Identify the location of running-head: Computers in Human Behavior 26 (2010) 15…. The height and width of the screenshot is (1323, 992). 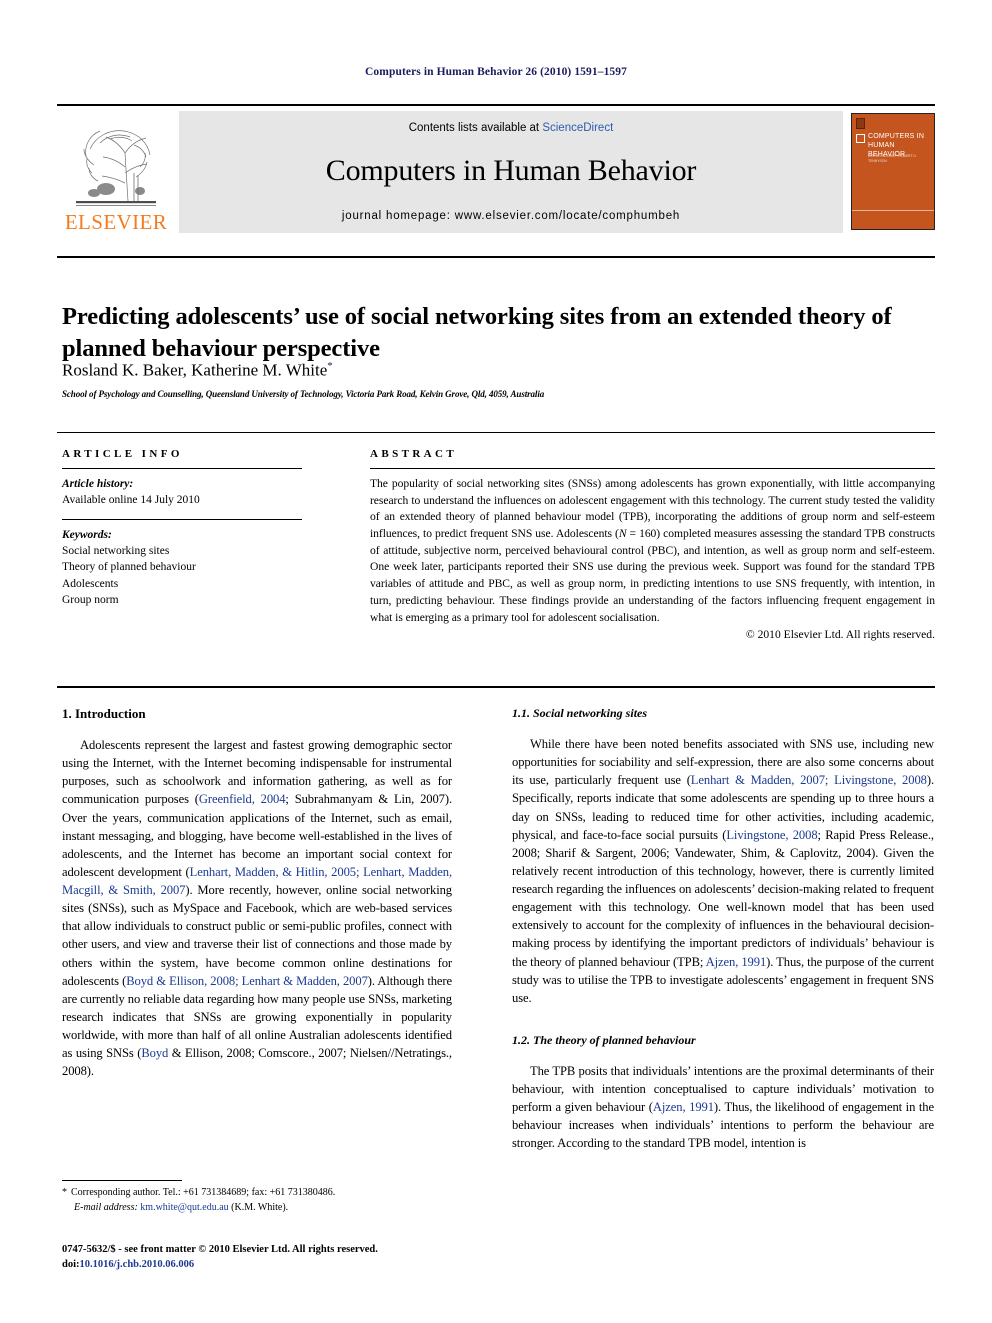
(496, 72).